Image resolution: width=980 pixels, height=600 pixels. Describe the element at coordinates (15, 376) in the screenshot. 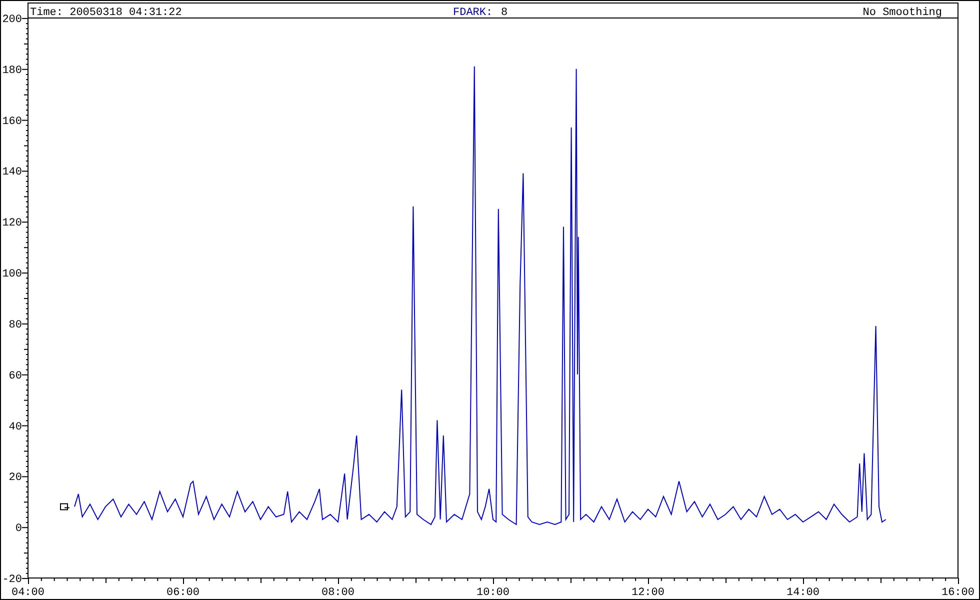

I see `y-tick-label: 60` at that location.